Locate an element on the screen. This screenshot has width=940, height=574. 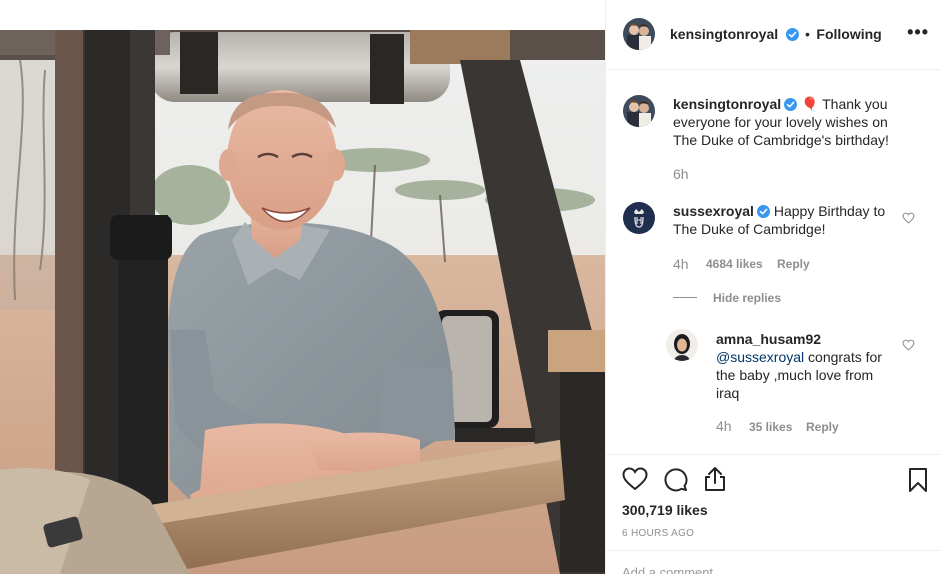
reply-timestamp: 4h is located at coordinates (724, 426).